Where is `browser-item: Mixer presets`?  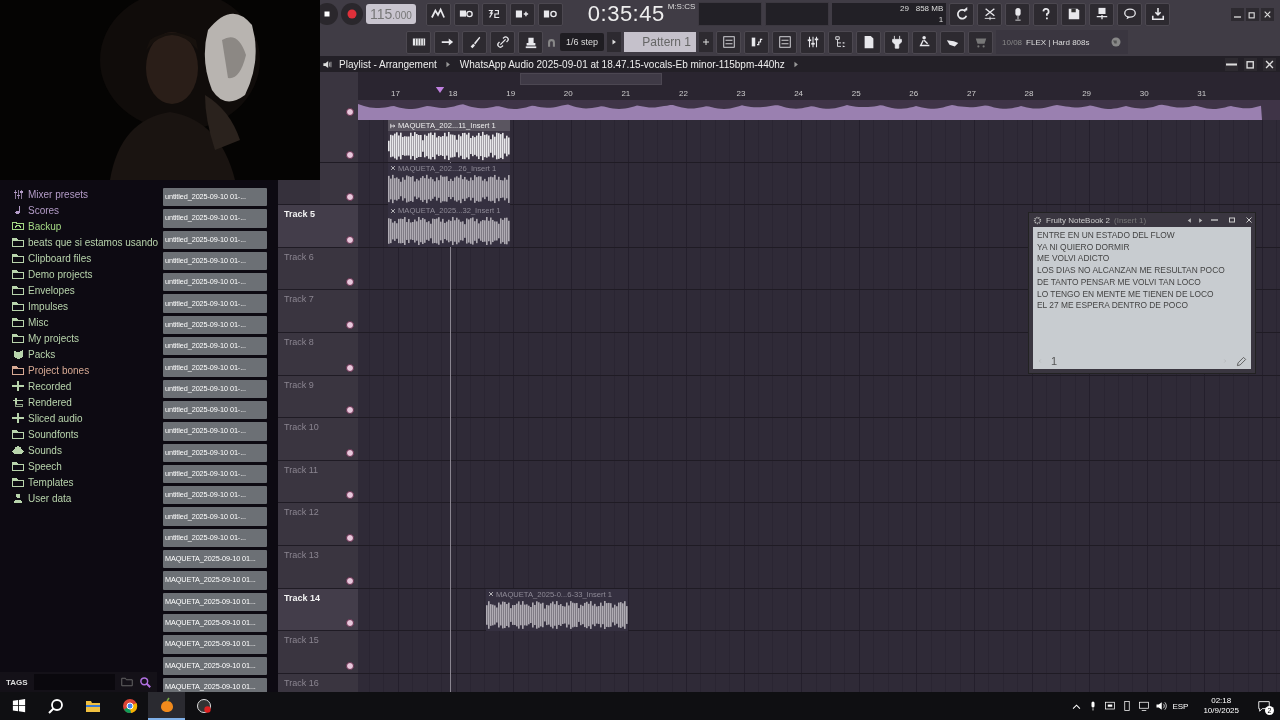 browser-item: Mixer presets is located at coordinates (84, 194).